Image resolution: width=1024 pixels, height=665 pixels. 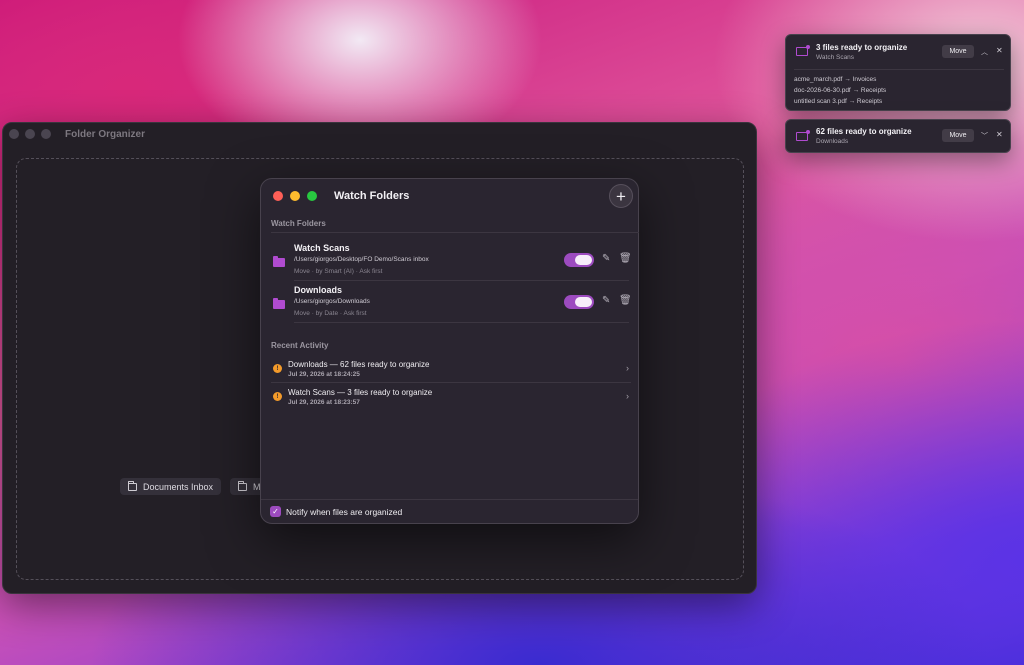 I want to click on file-move-line: untitled scan 3.pdf → Receipts, so click(x=838, y=101).